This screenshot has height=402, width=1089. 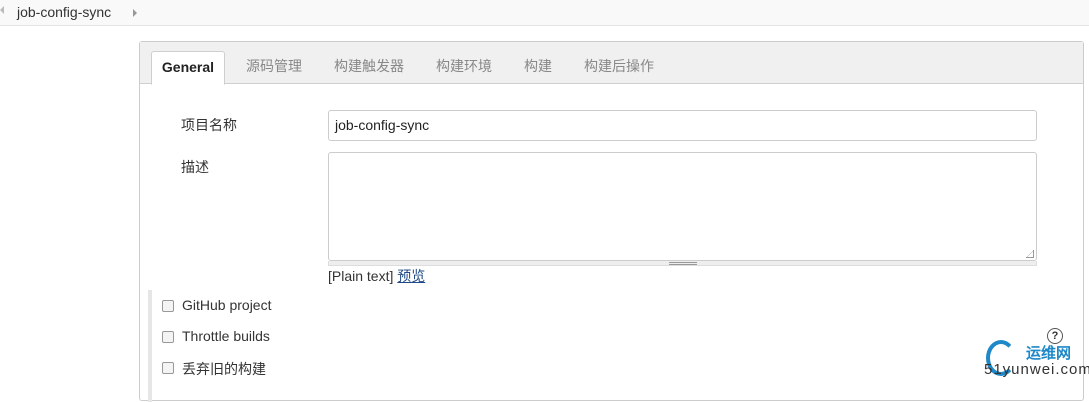 I want to click on preview-line: [Plain text] 预览, so click(x=376, y=276).